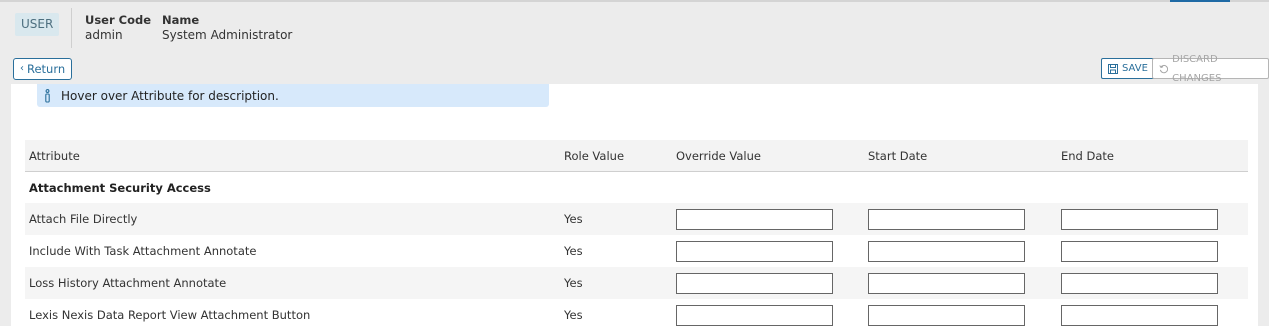  I want to click on name-field: Name System Administrator, so click(227, 28).